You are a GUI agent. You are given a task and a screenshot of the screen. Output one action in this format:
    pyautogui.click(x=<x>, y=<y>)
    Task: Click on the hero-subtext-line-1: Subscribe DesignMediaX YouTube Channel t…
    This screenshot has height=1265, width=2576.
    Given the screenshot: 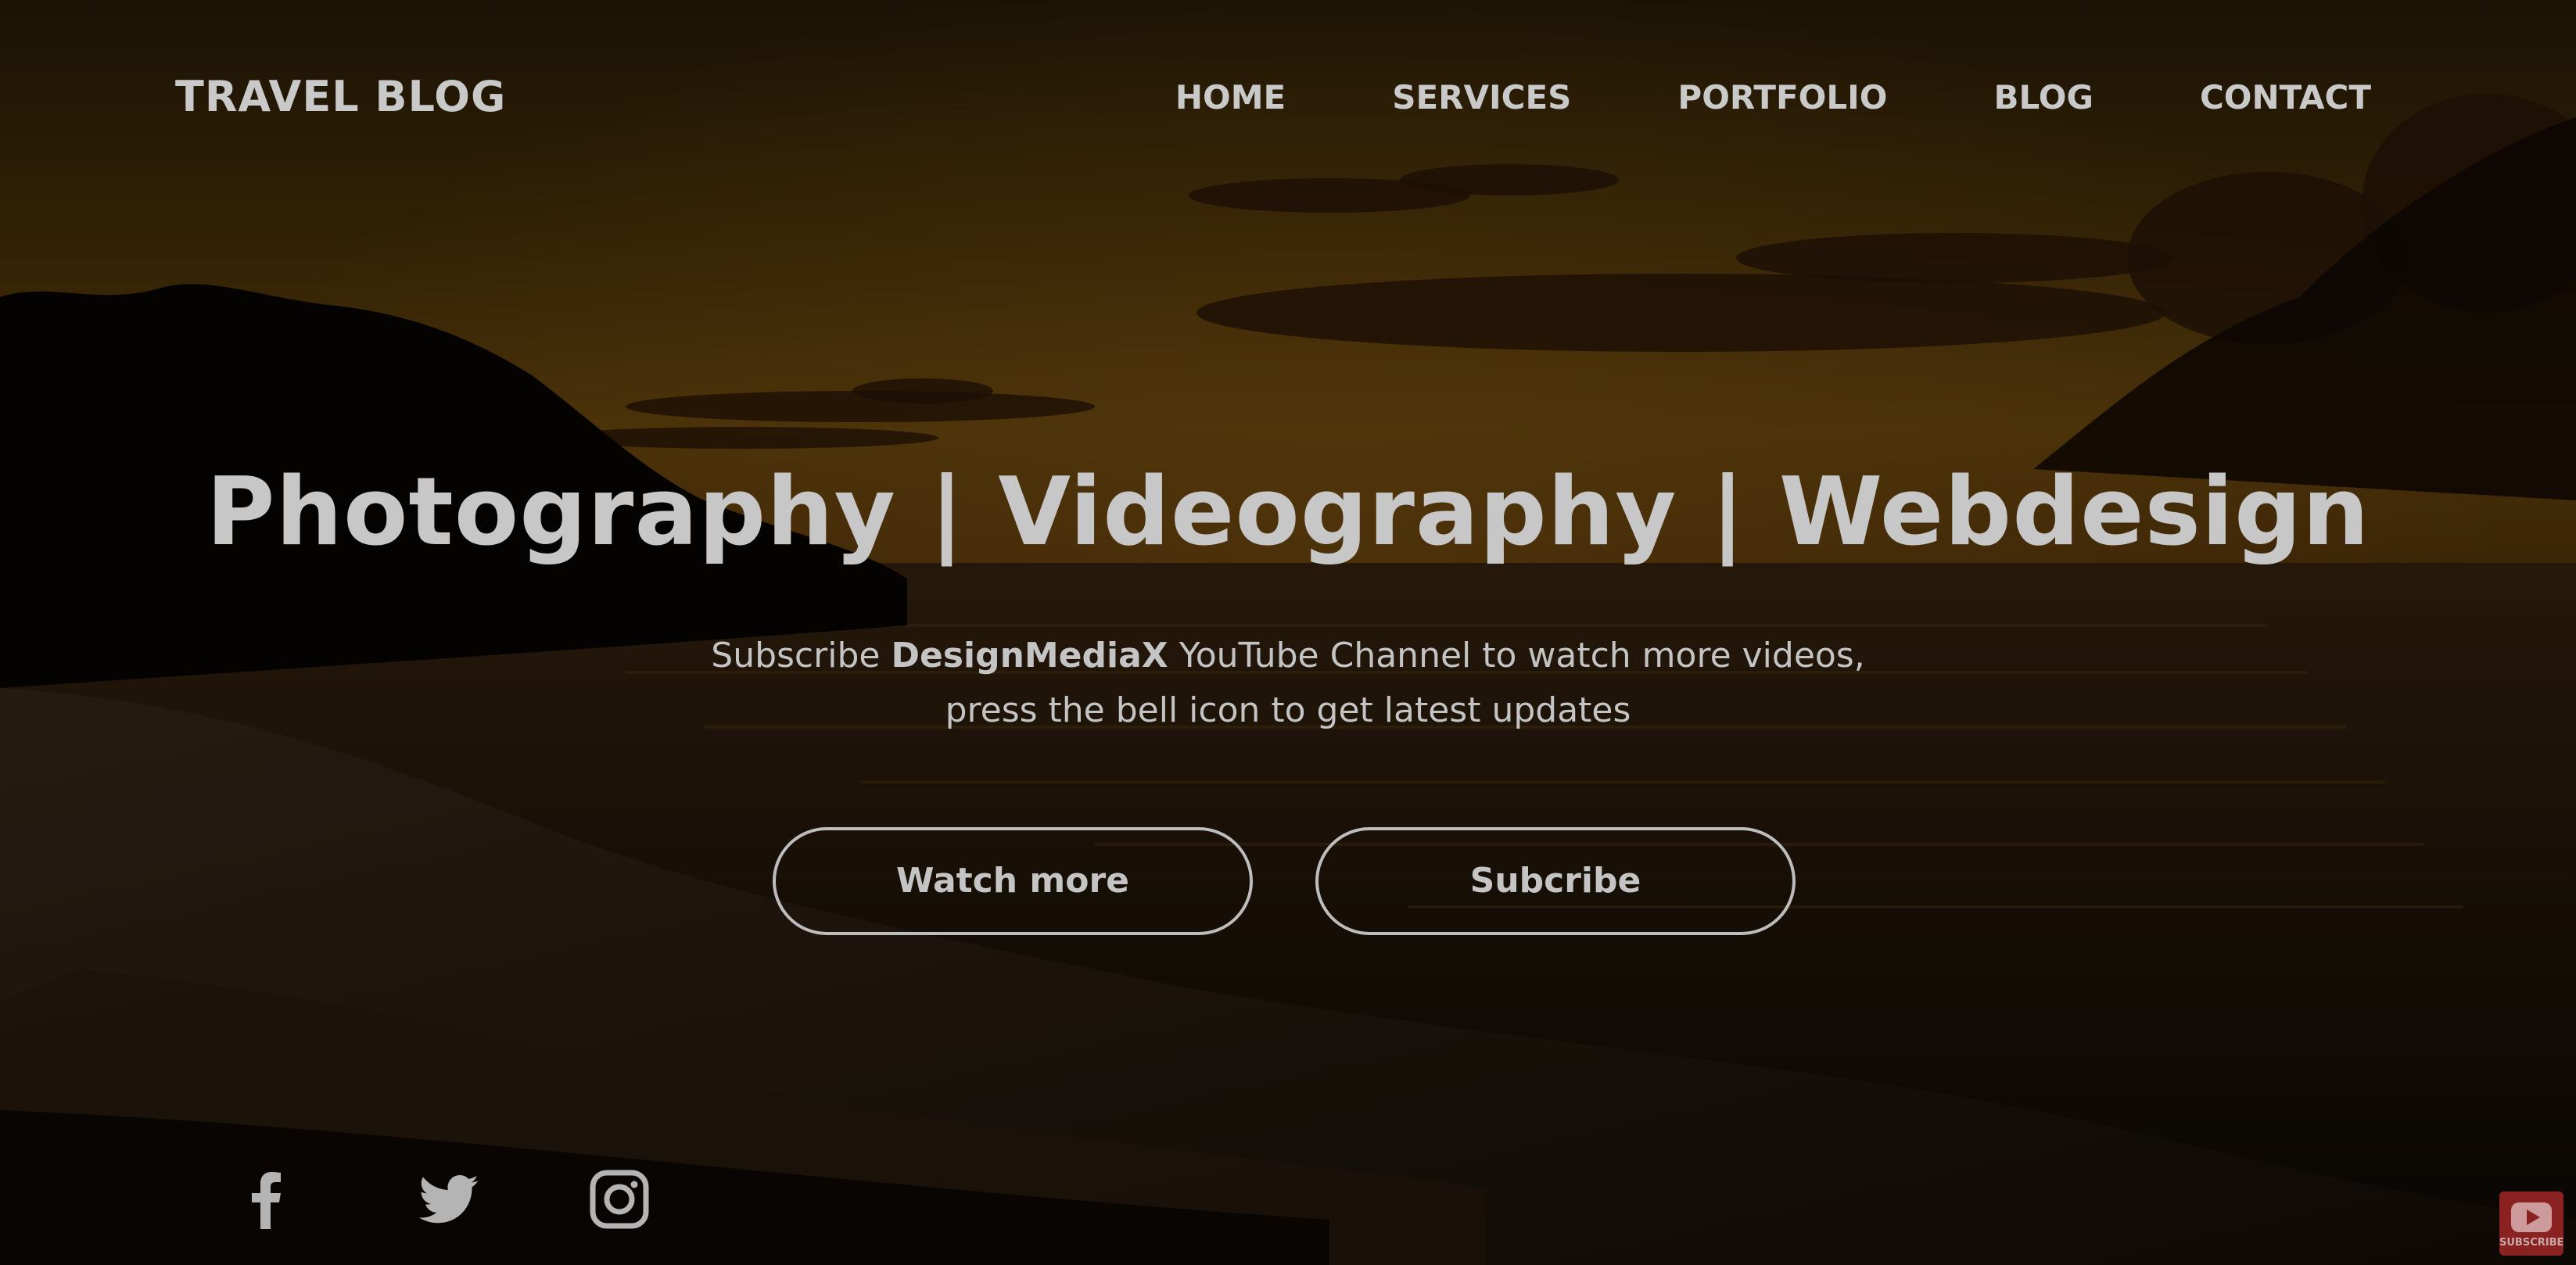 What is the action you would take?
    pyautogui.click(x=1288, y=656)
    